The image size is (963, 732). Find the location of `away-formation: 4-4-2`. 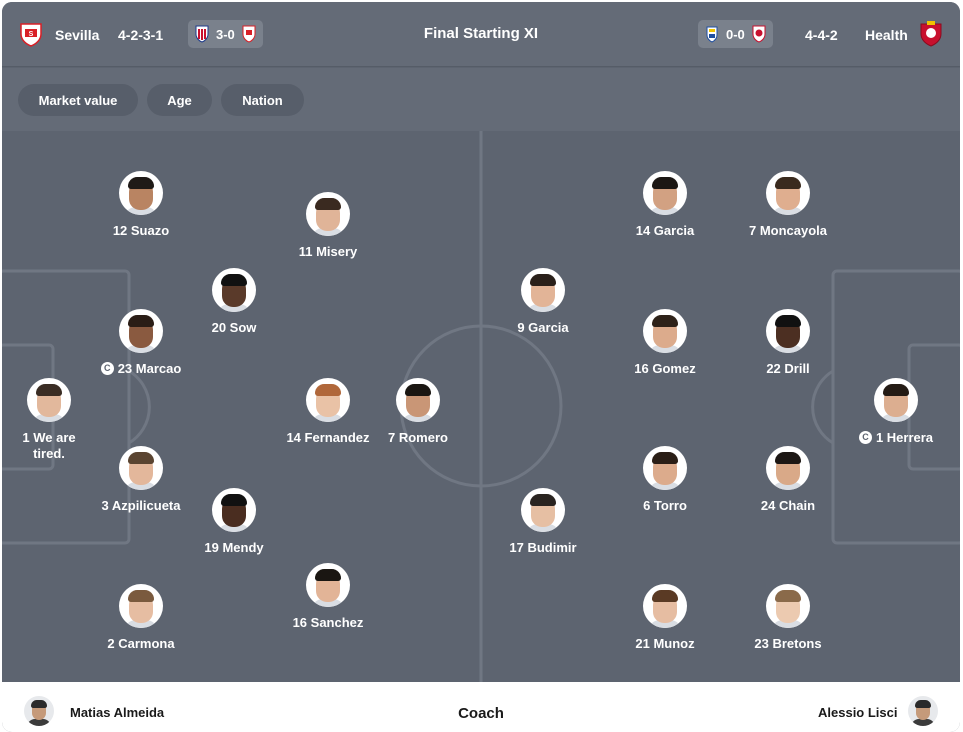

away-formation: 4-4-2 is located at coordinates (821, 35).